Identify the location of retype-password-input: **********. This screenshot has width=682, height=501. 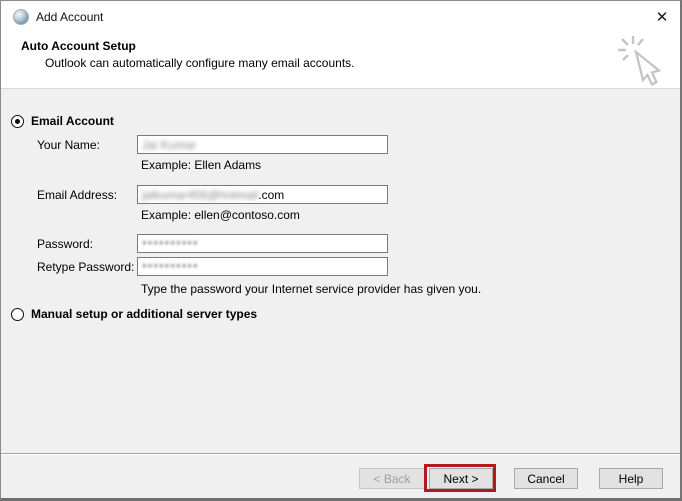
(262, 266).